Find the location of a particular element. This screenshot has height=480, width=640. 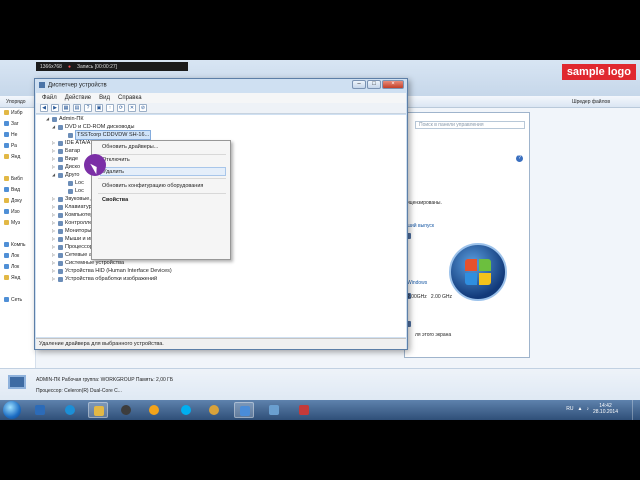

show-desktop-button is located at coordinates (636, 410).